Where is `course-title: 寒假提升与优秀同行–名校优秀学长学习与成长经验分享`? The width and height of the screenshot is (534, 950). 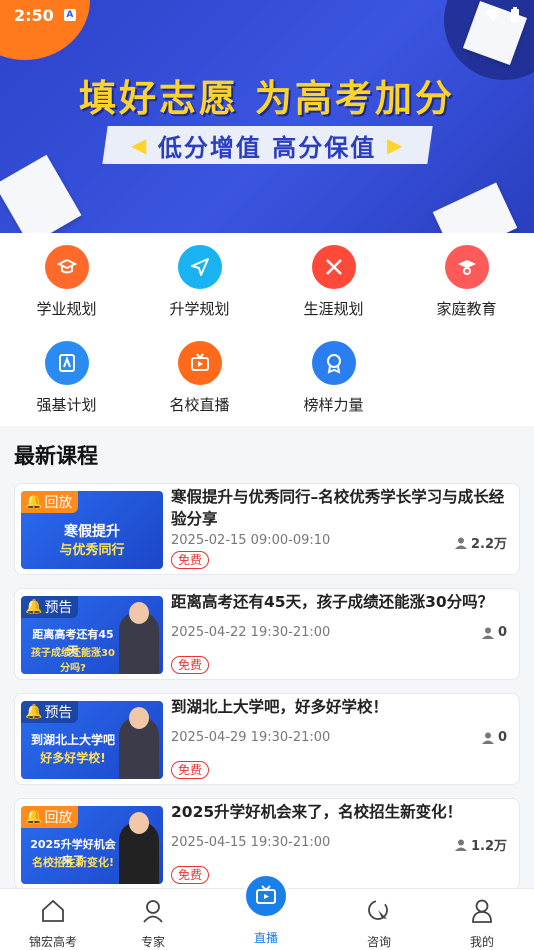
course-title: 寒假提升与优秀同行–名校优秀学长学习与成长经验分享 is located at coordinates (338, 508).